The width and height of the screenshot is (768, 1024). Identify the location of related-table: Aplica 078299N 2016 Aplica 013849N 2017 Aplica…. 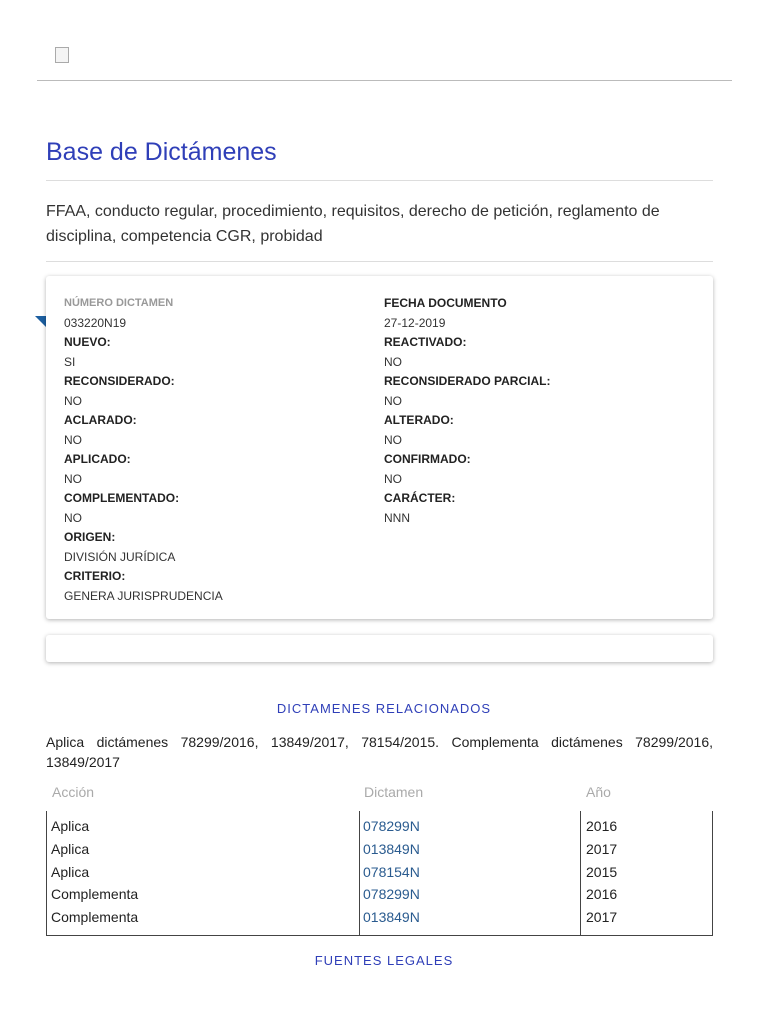
(379, 873).